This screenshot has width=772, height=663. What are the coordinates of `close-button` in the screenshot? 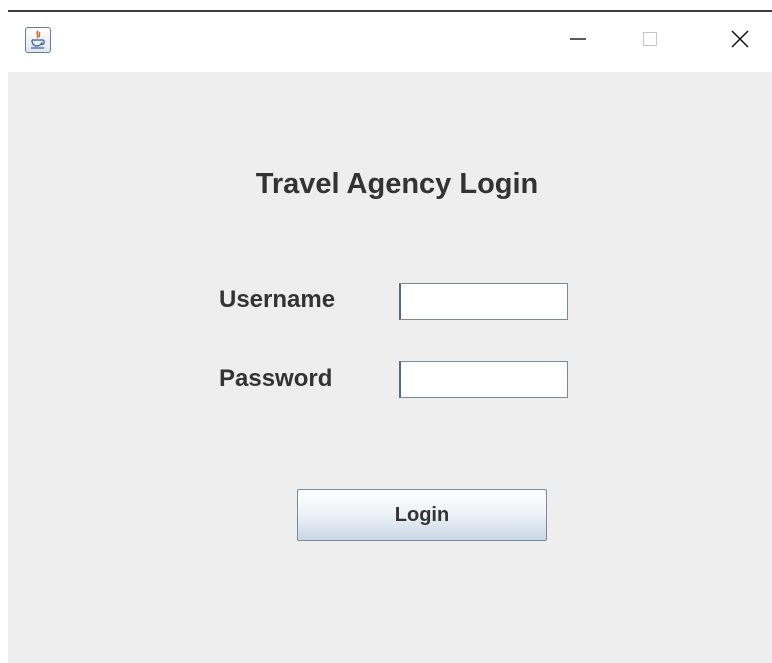 It's located at (740, 41).